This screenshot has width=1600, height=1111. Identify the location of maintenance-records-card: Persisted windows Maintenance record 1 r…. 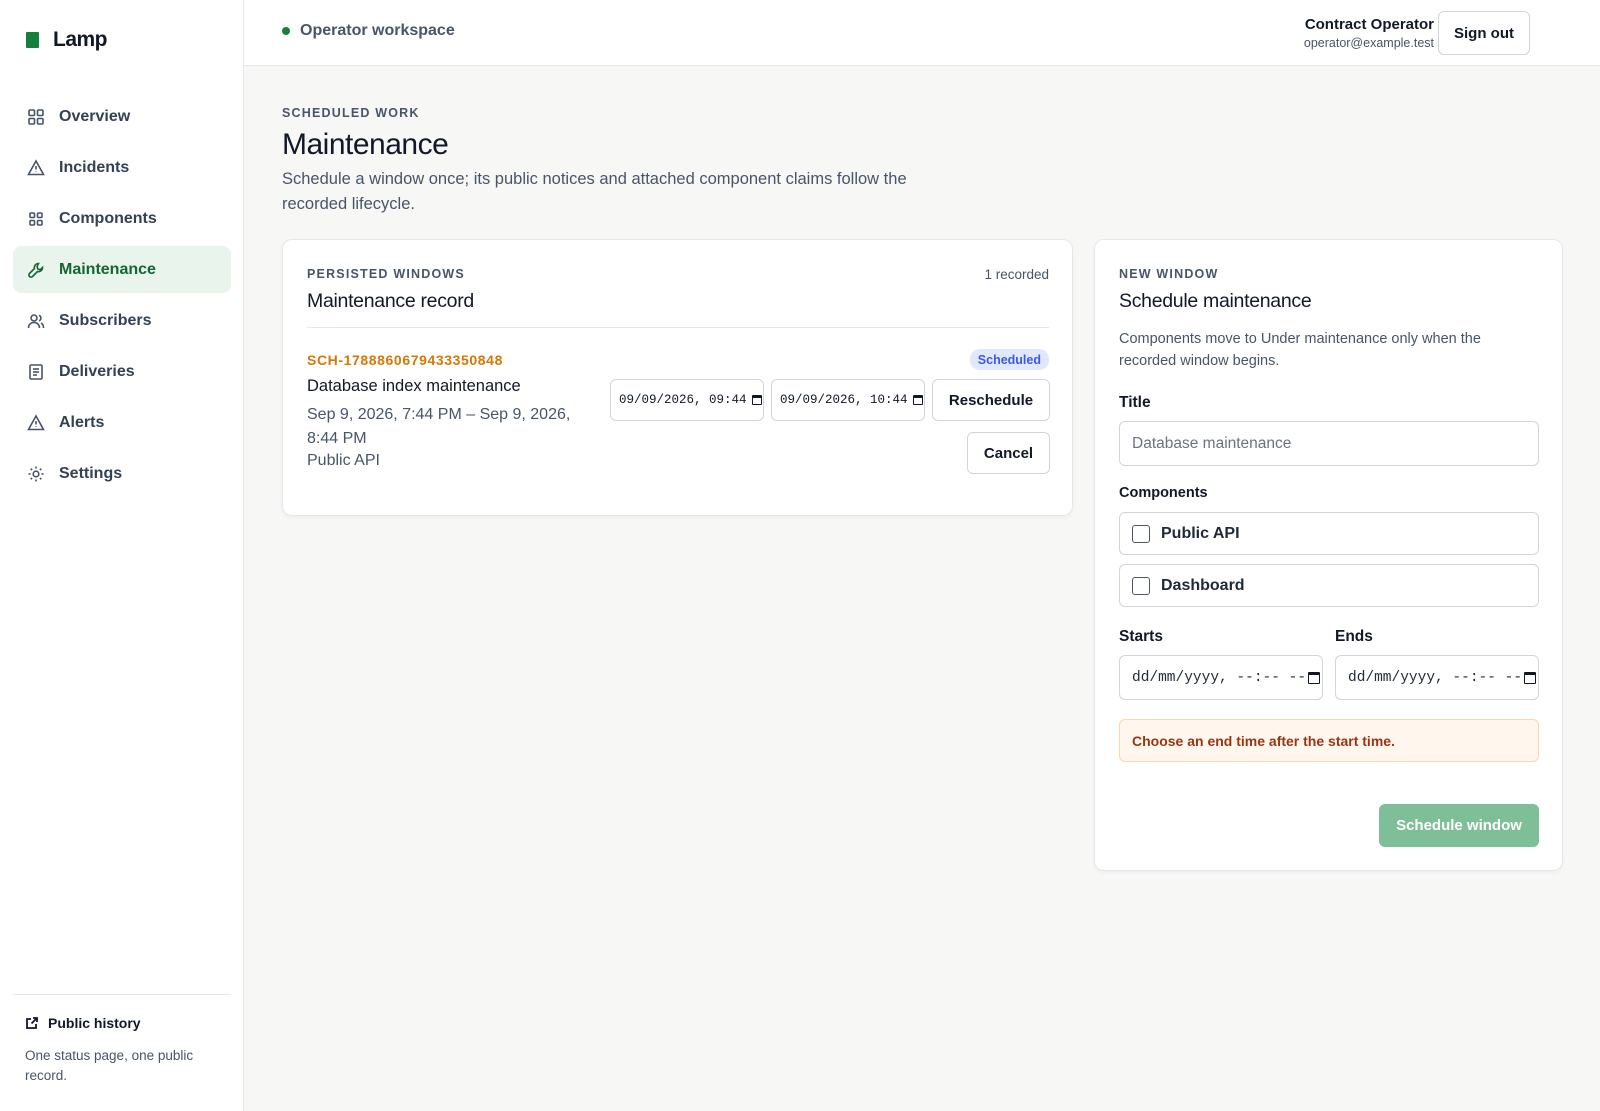
(677, 377).